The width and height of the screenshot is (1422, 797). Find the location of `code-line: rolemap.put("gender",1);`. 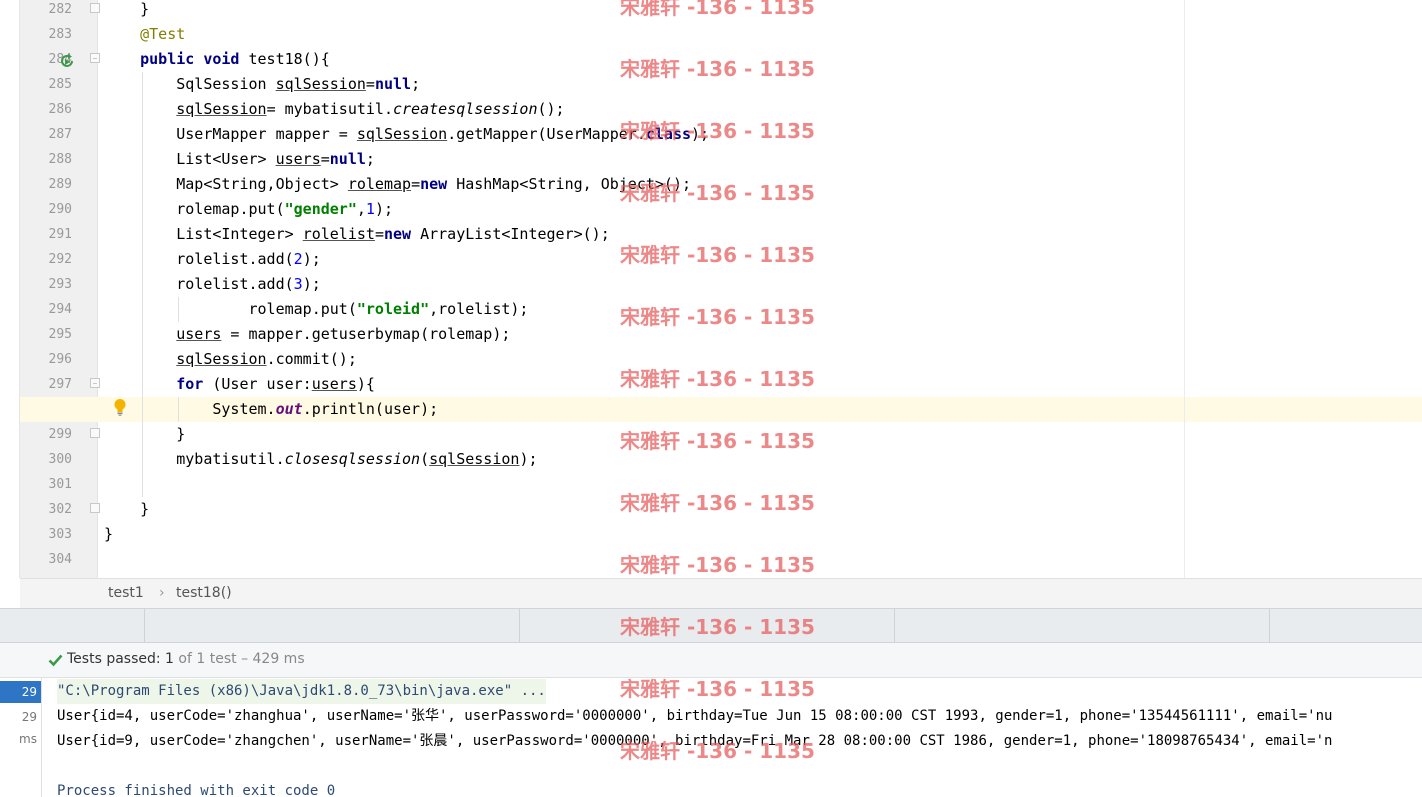

code-line: rolemap.put("gender",1); is located at coordinates (248, 209).